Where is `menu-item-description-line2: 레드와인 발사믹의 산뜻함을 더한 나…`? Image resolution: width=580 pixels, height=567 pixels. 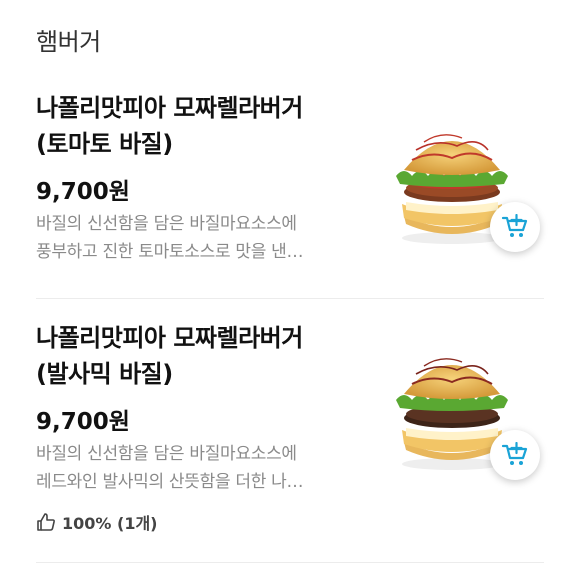
menu-item-description-line2: 레드와인 발사믹의 산뜻함을 더한 나… is located at coordinates (170, 482).